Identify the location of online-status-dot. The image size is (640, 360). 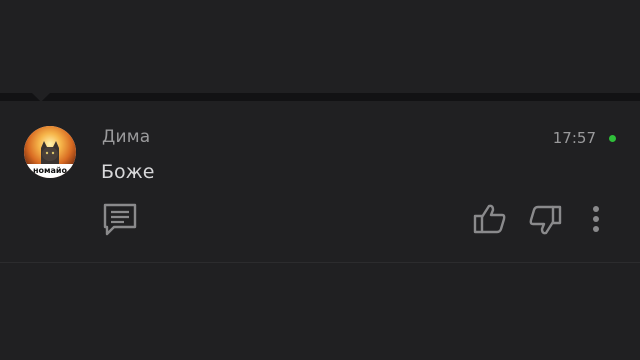
(612, 138).